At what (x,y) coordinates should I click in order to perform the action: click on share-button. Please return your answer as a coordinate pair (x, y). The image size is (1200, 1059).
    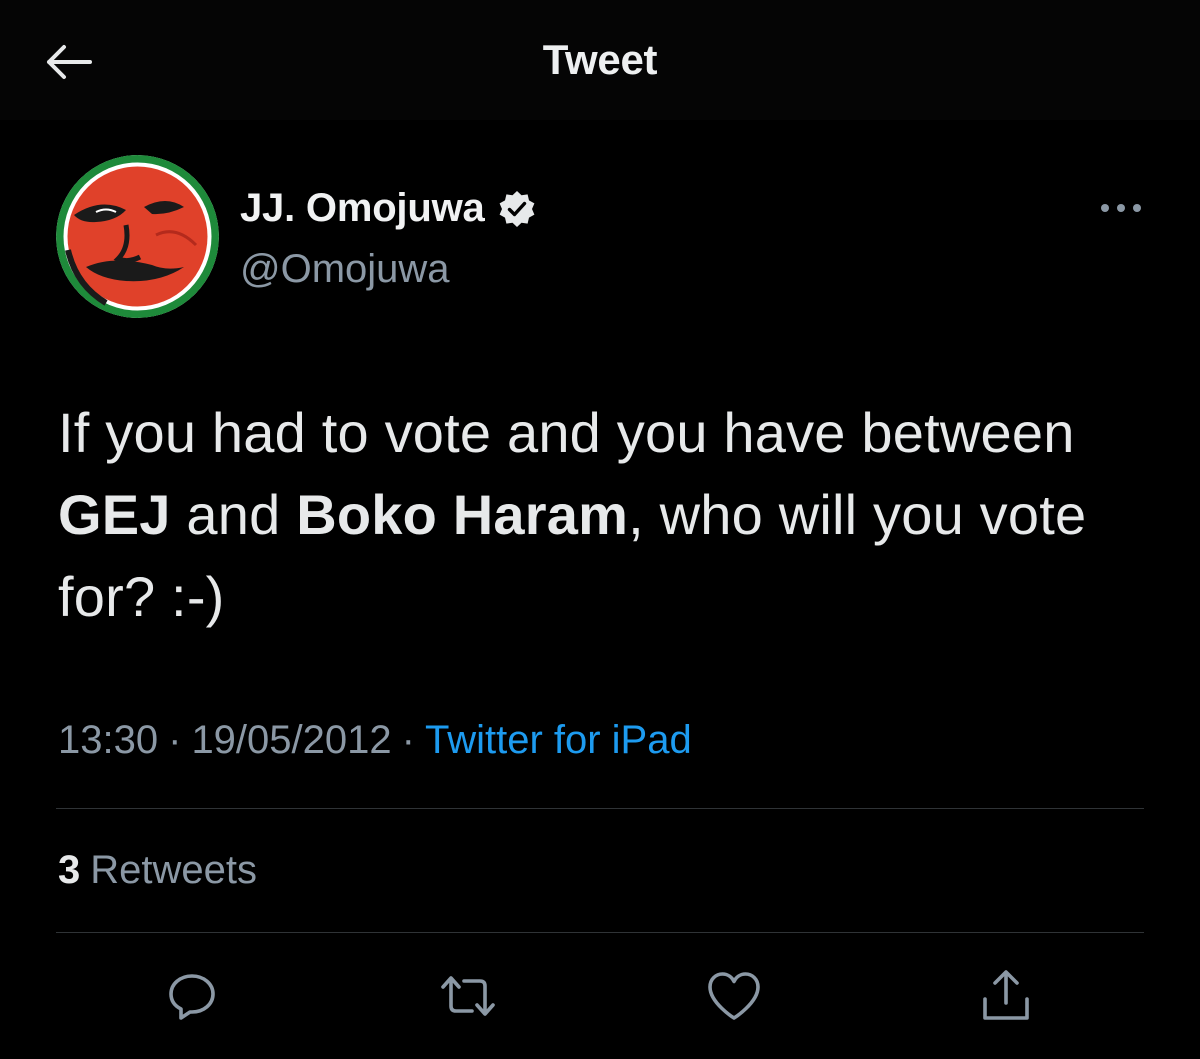
    Looking at the image, I should click on (1006, 996).